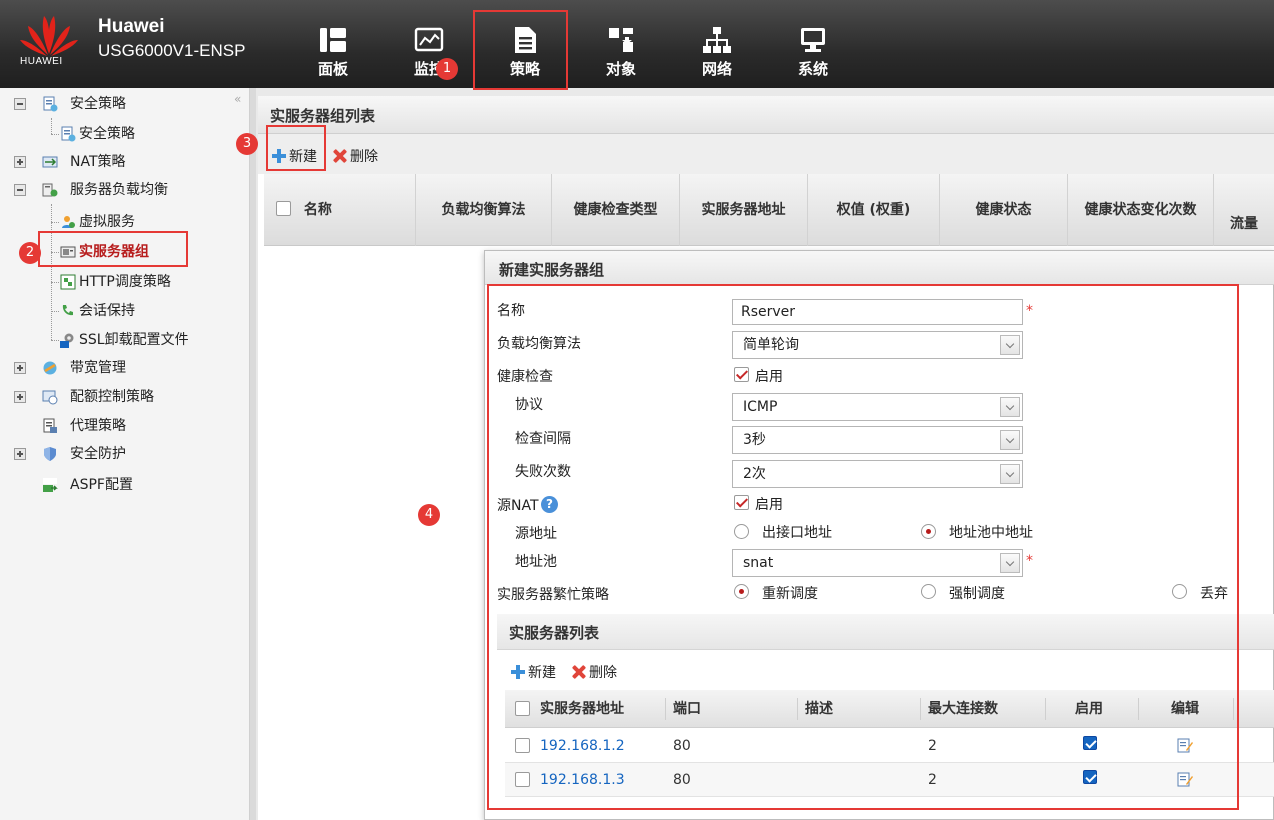 The image size is (1274, 820). What do you see at coordinates (879, 268) in the screenshot?
I see `dialog-title-bar: 新建实服务器组` at bounding box center [879, 268].